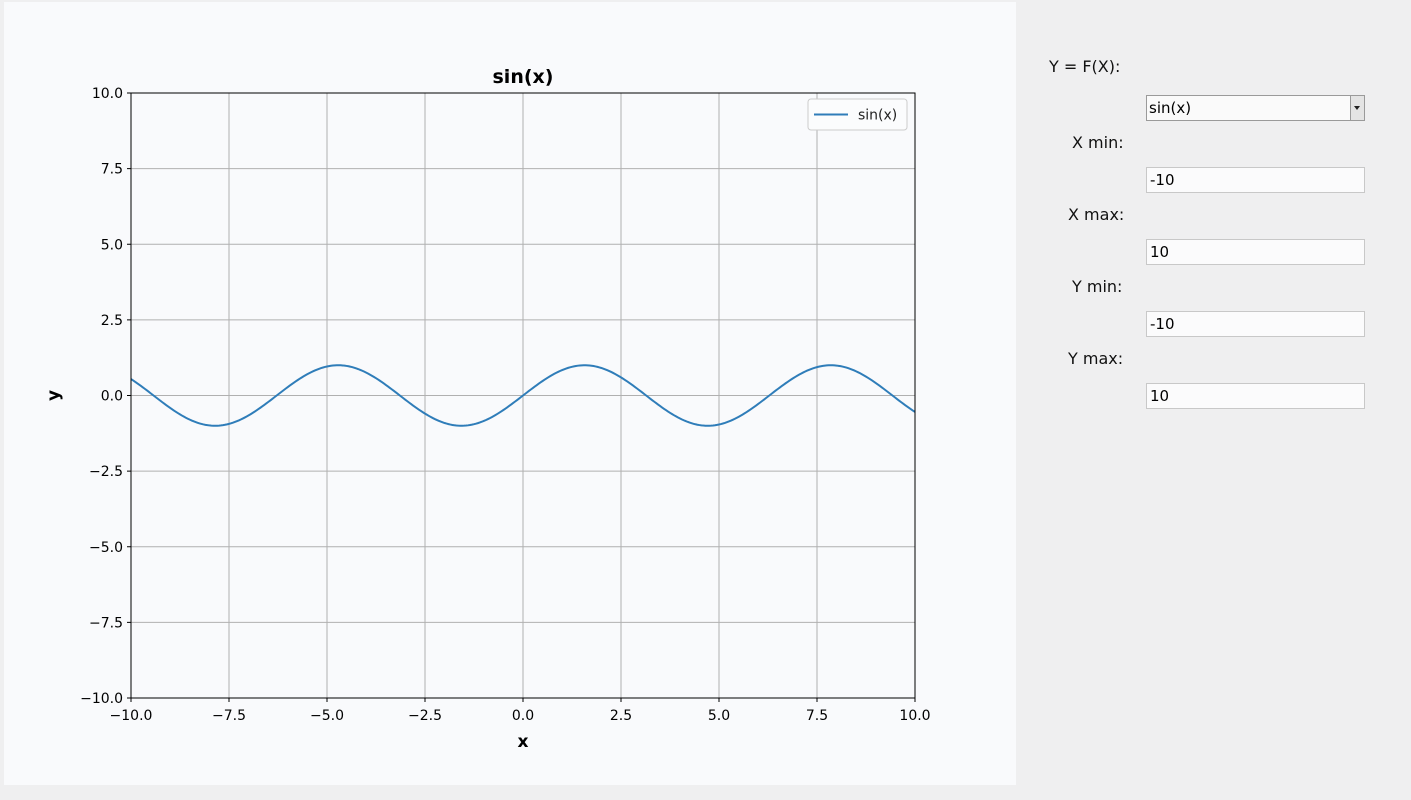 This screenshot has height=800, width=1411. Describe the element at coordinates (327, 716) in the screenshot. I see `x-tick-label: −5.0` at that location.